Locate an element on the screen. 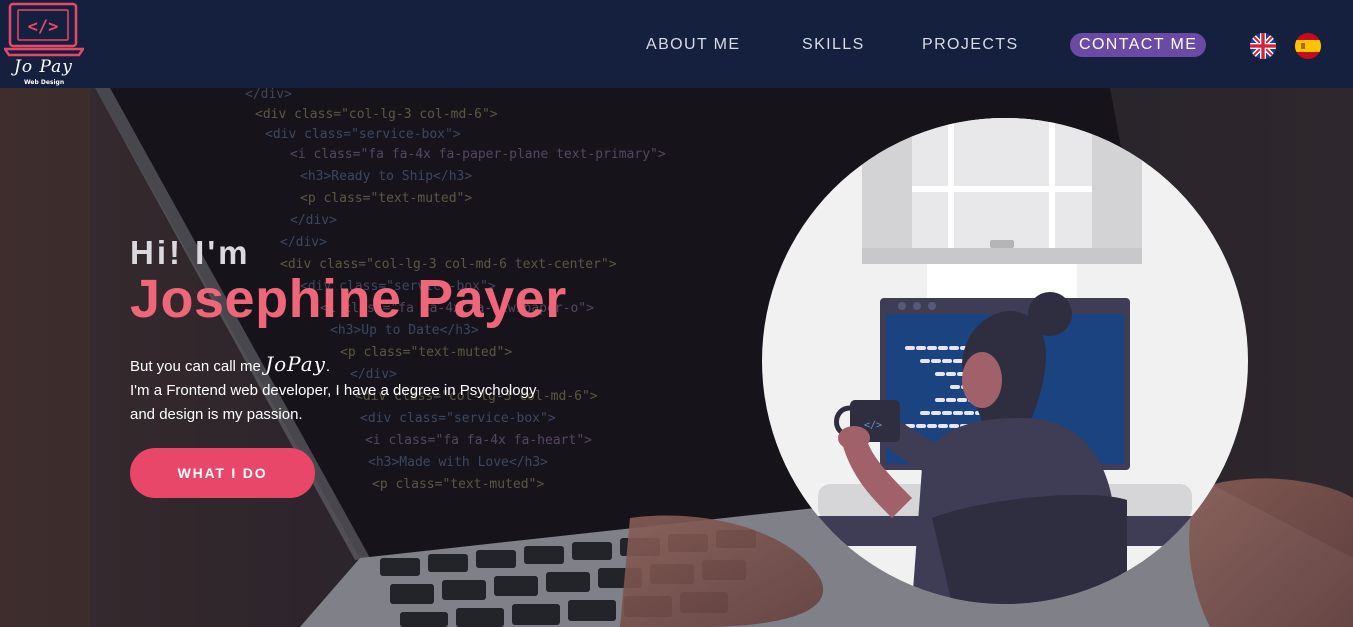  hero-name: Josephine Payer is located at coordinates (348, 299).